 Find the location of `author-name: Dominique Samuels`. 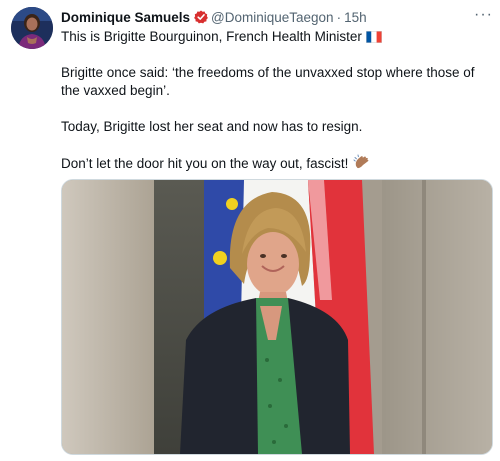

author-name: Dominique Samuels is located at coordinates (125, 17).